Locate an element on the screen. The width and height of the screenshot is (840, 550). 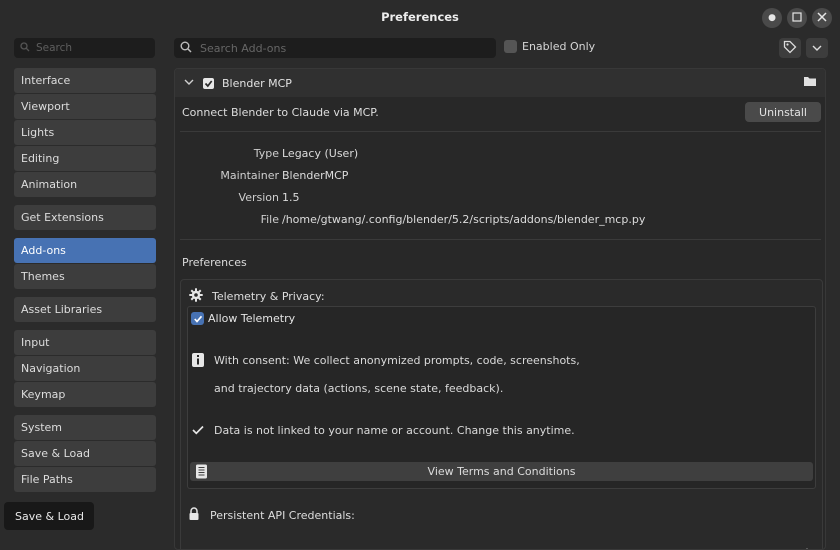
sidebar-item-asset-libraries: Asset Libraries is located at coordinates (85, 309).